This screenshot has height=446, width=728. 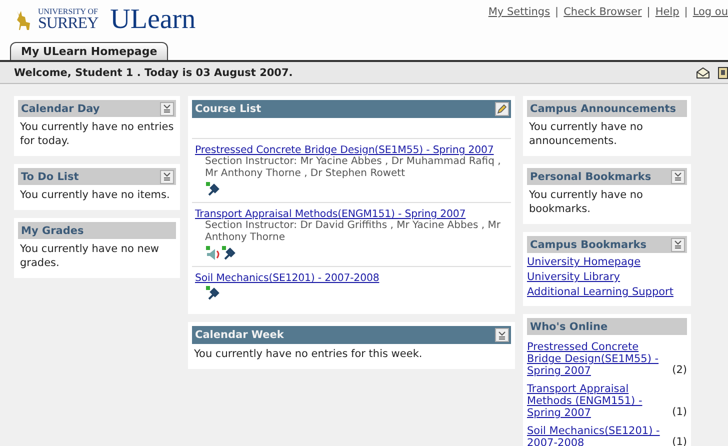 I want to click on instructor-list: Section Instructor: Mr Yacine Abbes , Dr Muhammad Rafiq , Mr Anthony Thorne , Dr Stephen Rowett, so click(x=352, y=168).